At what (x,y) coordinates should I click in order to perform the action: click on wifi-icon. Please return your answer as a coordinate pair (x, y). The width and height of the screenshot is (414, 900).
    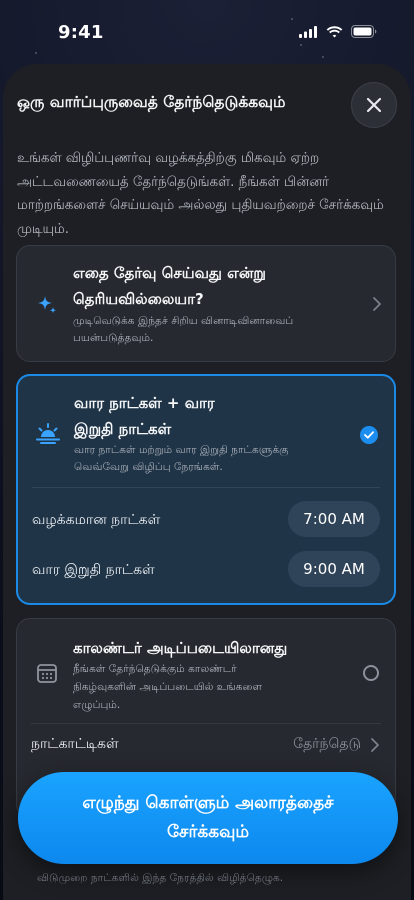
    Looking at the image, I should click on (334, 31).